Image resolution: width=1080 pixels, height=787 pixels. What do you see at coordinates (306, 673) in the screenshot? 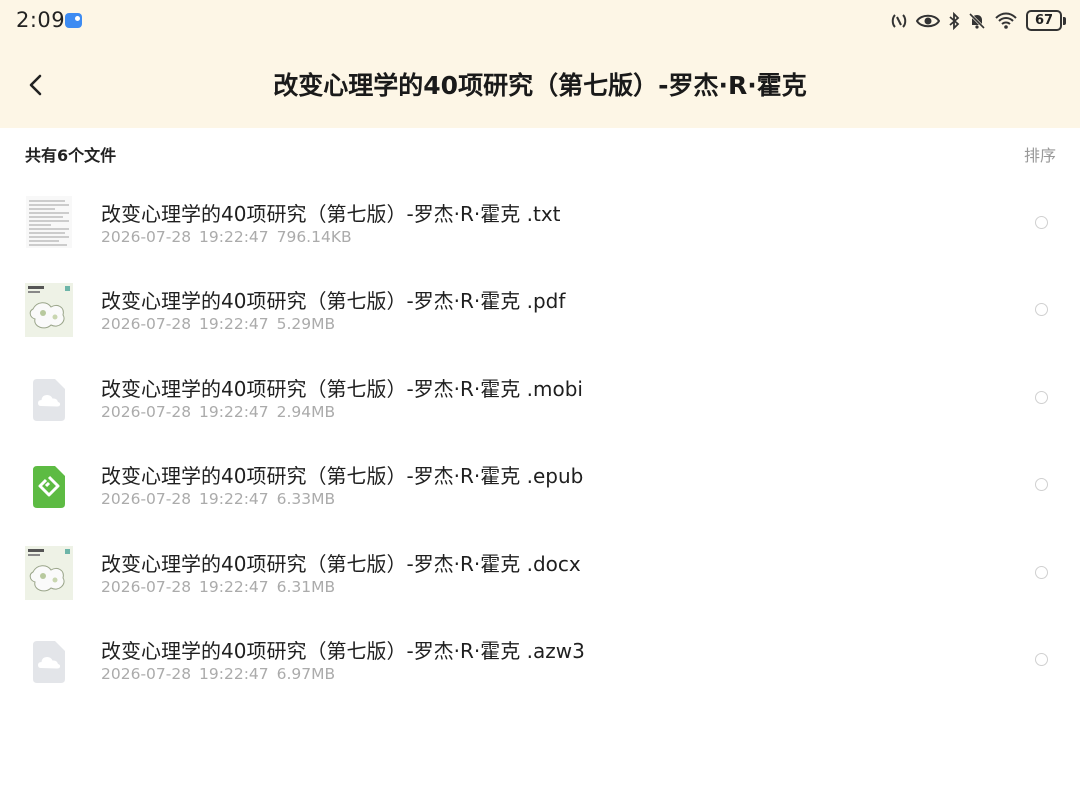
I see `file-size: 6.97MB` at bounding box center [306, 673].